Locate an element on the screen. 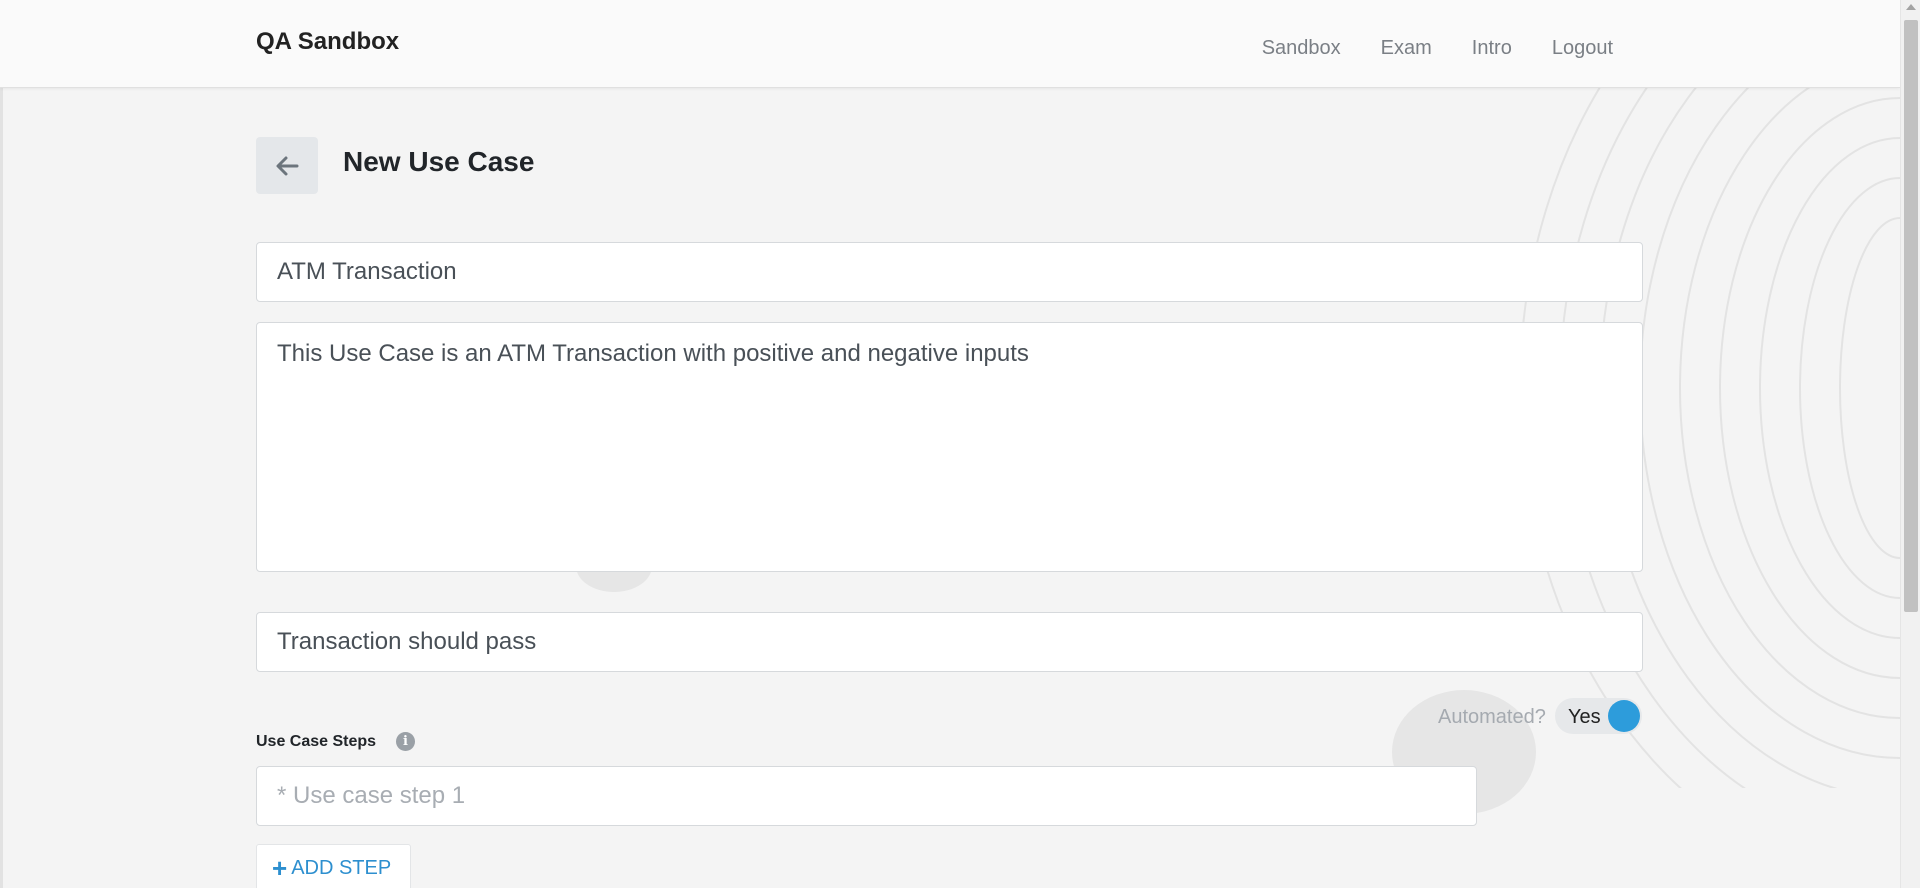 This screenshot has width=1920, height=888. expected-result-input is located at coordinates (949, 642).